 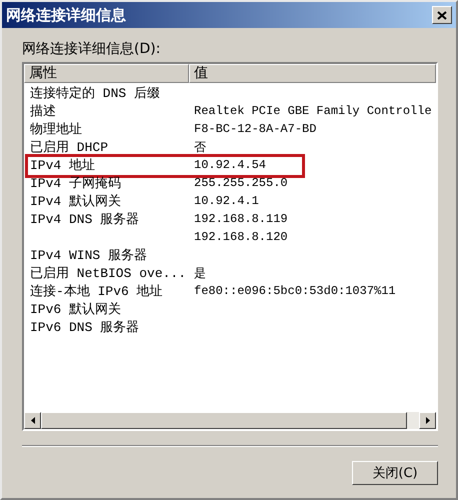 I want to click on value-cell-text: 192.168.8.119, so click(x=241, y=219).